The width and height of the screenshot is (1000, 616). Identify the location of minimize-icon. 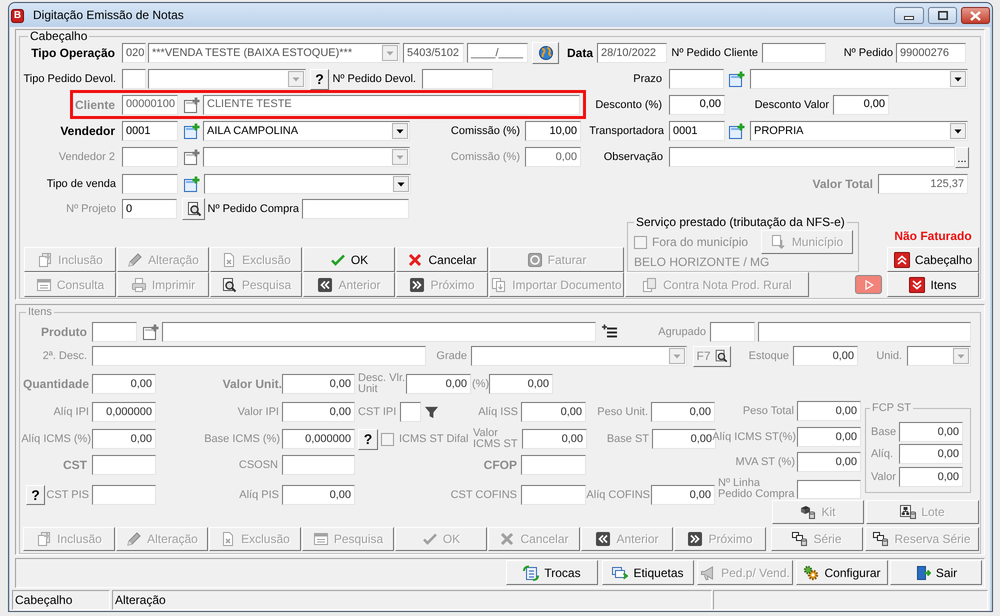
(909, 18).